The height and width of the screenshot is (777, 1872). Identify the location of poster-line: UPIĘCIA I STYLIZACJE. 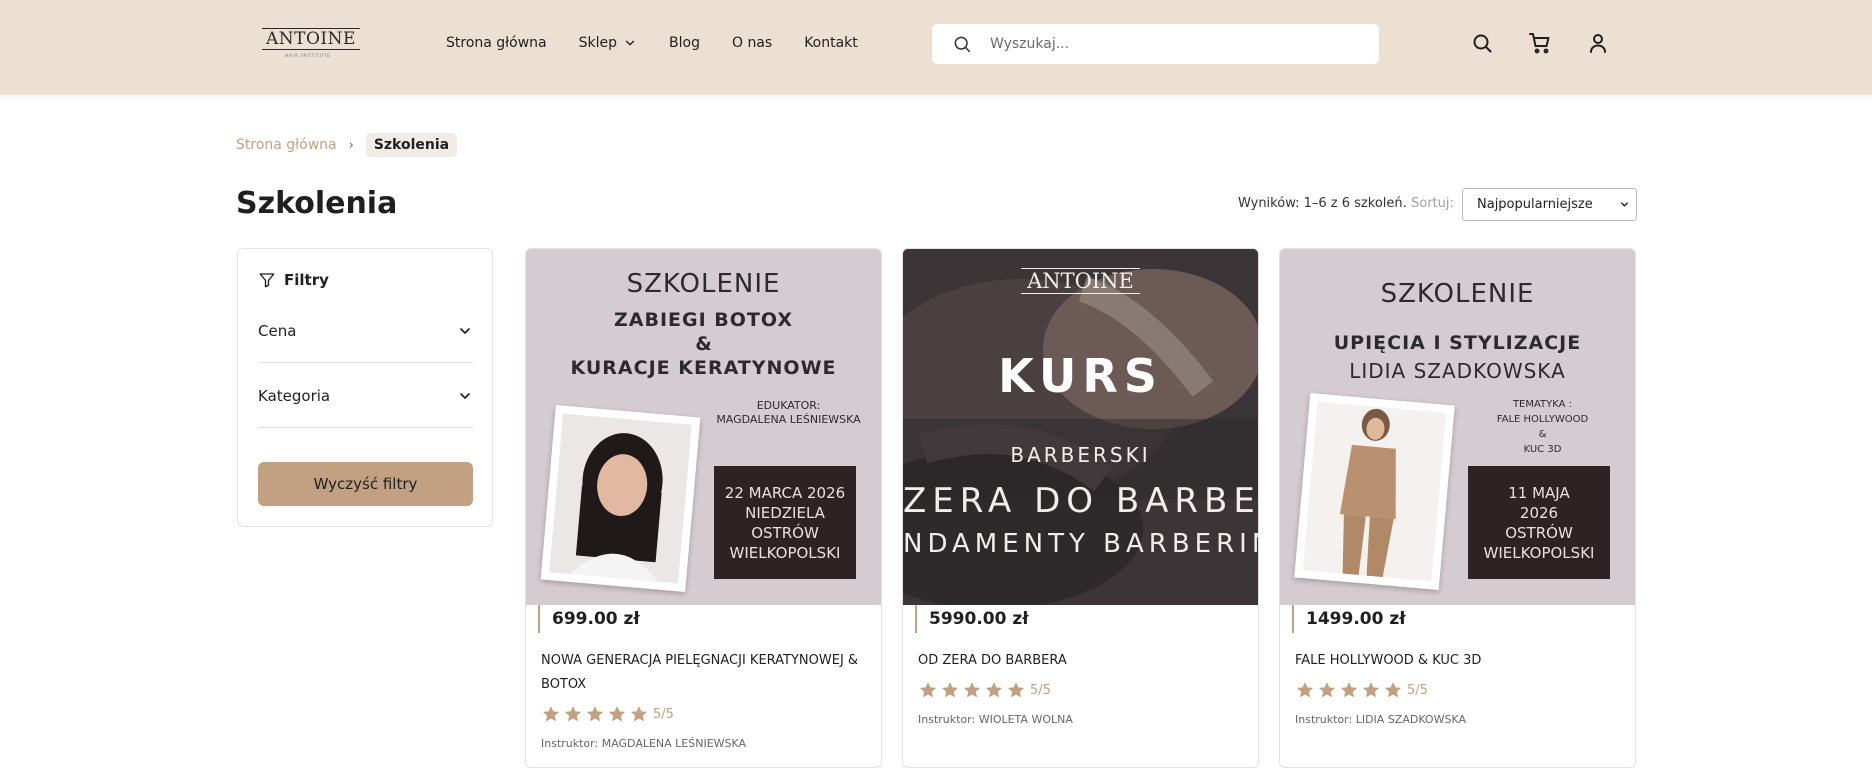
(1457, 343).